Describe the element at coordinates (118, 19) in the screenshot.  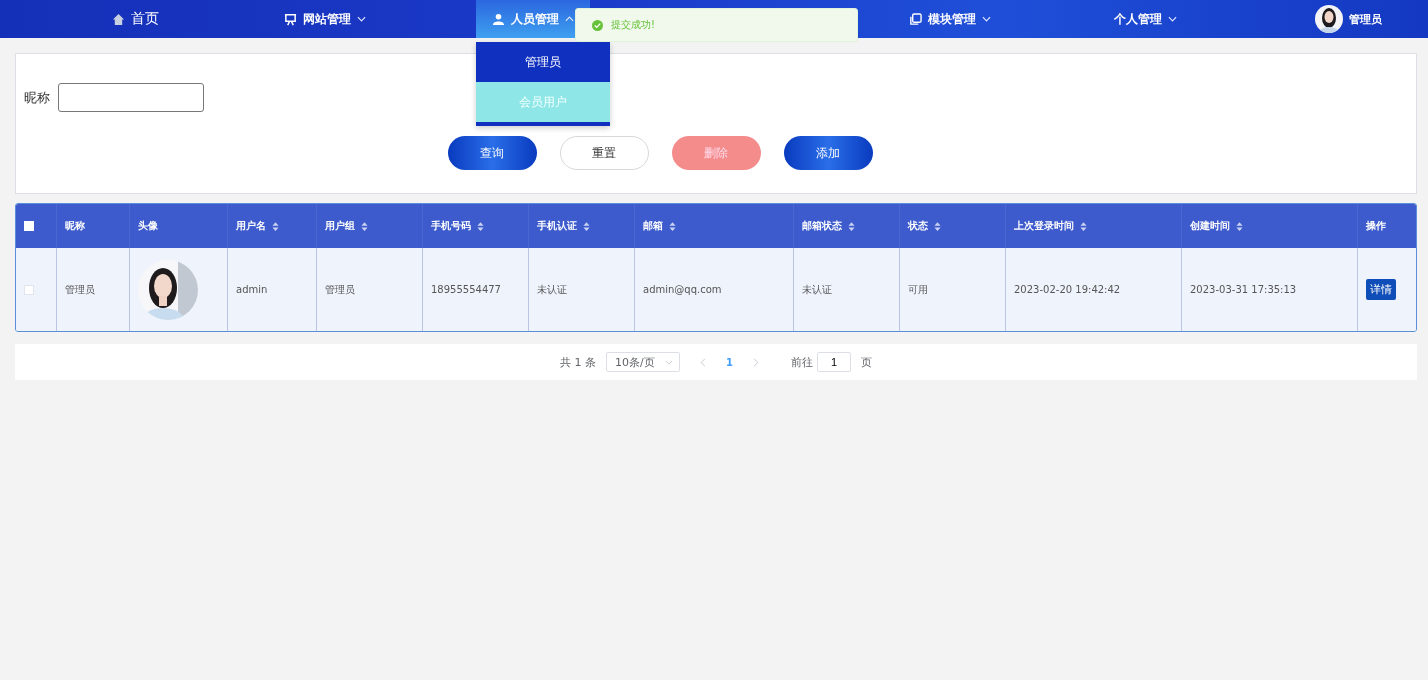
I see `home-icon` at that location.